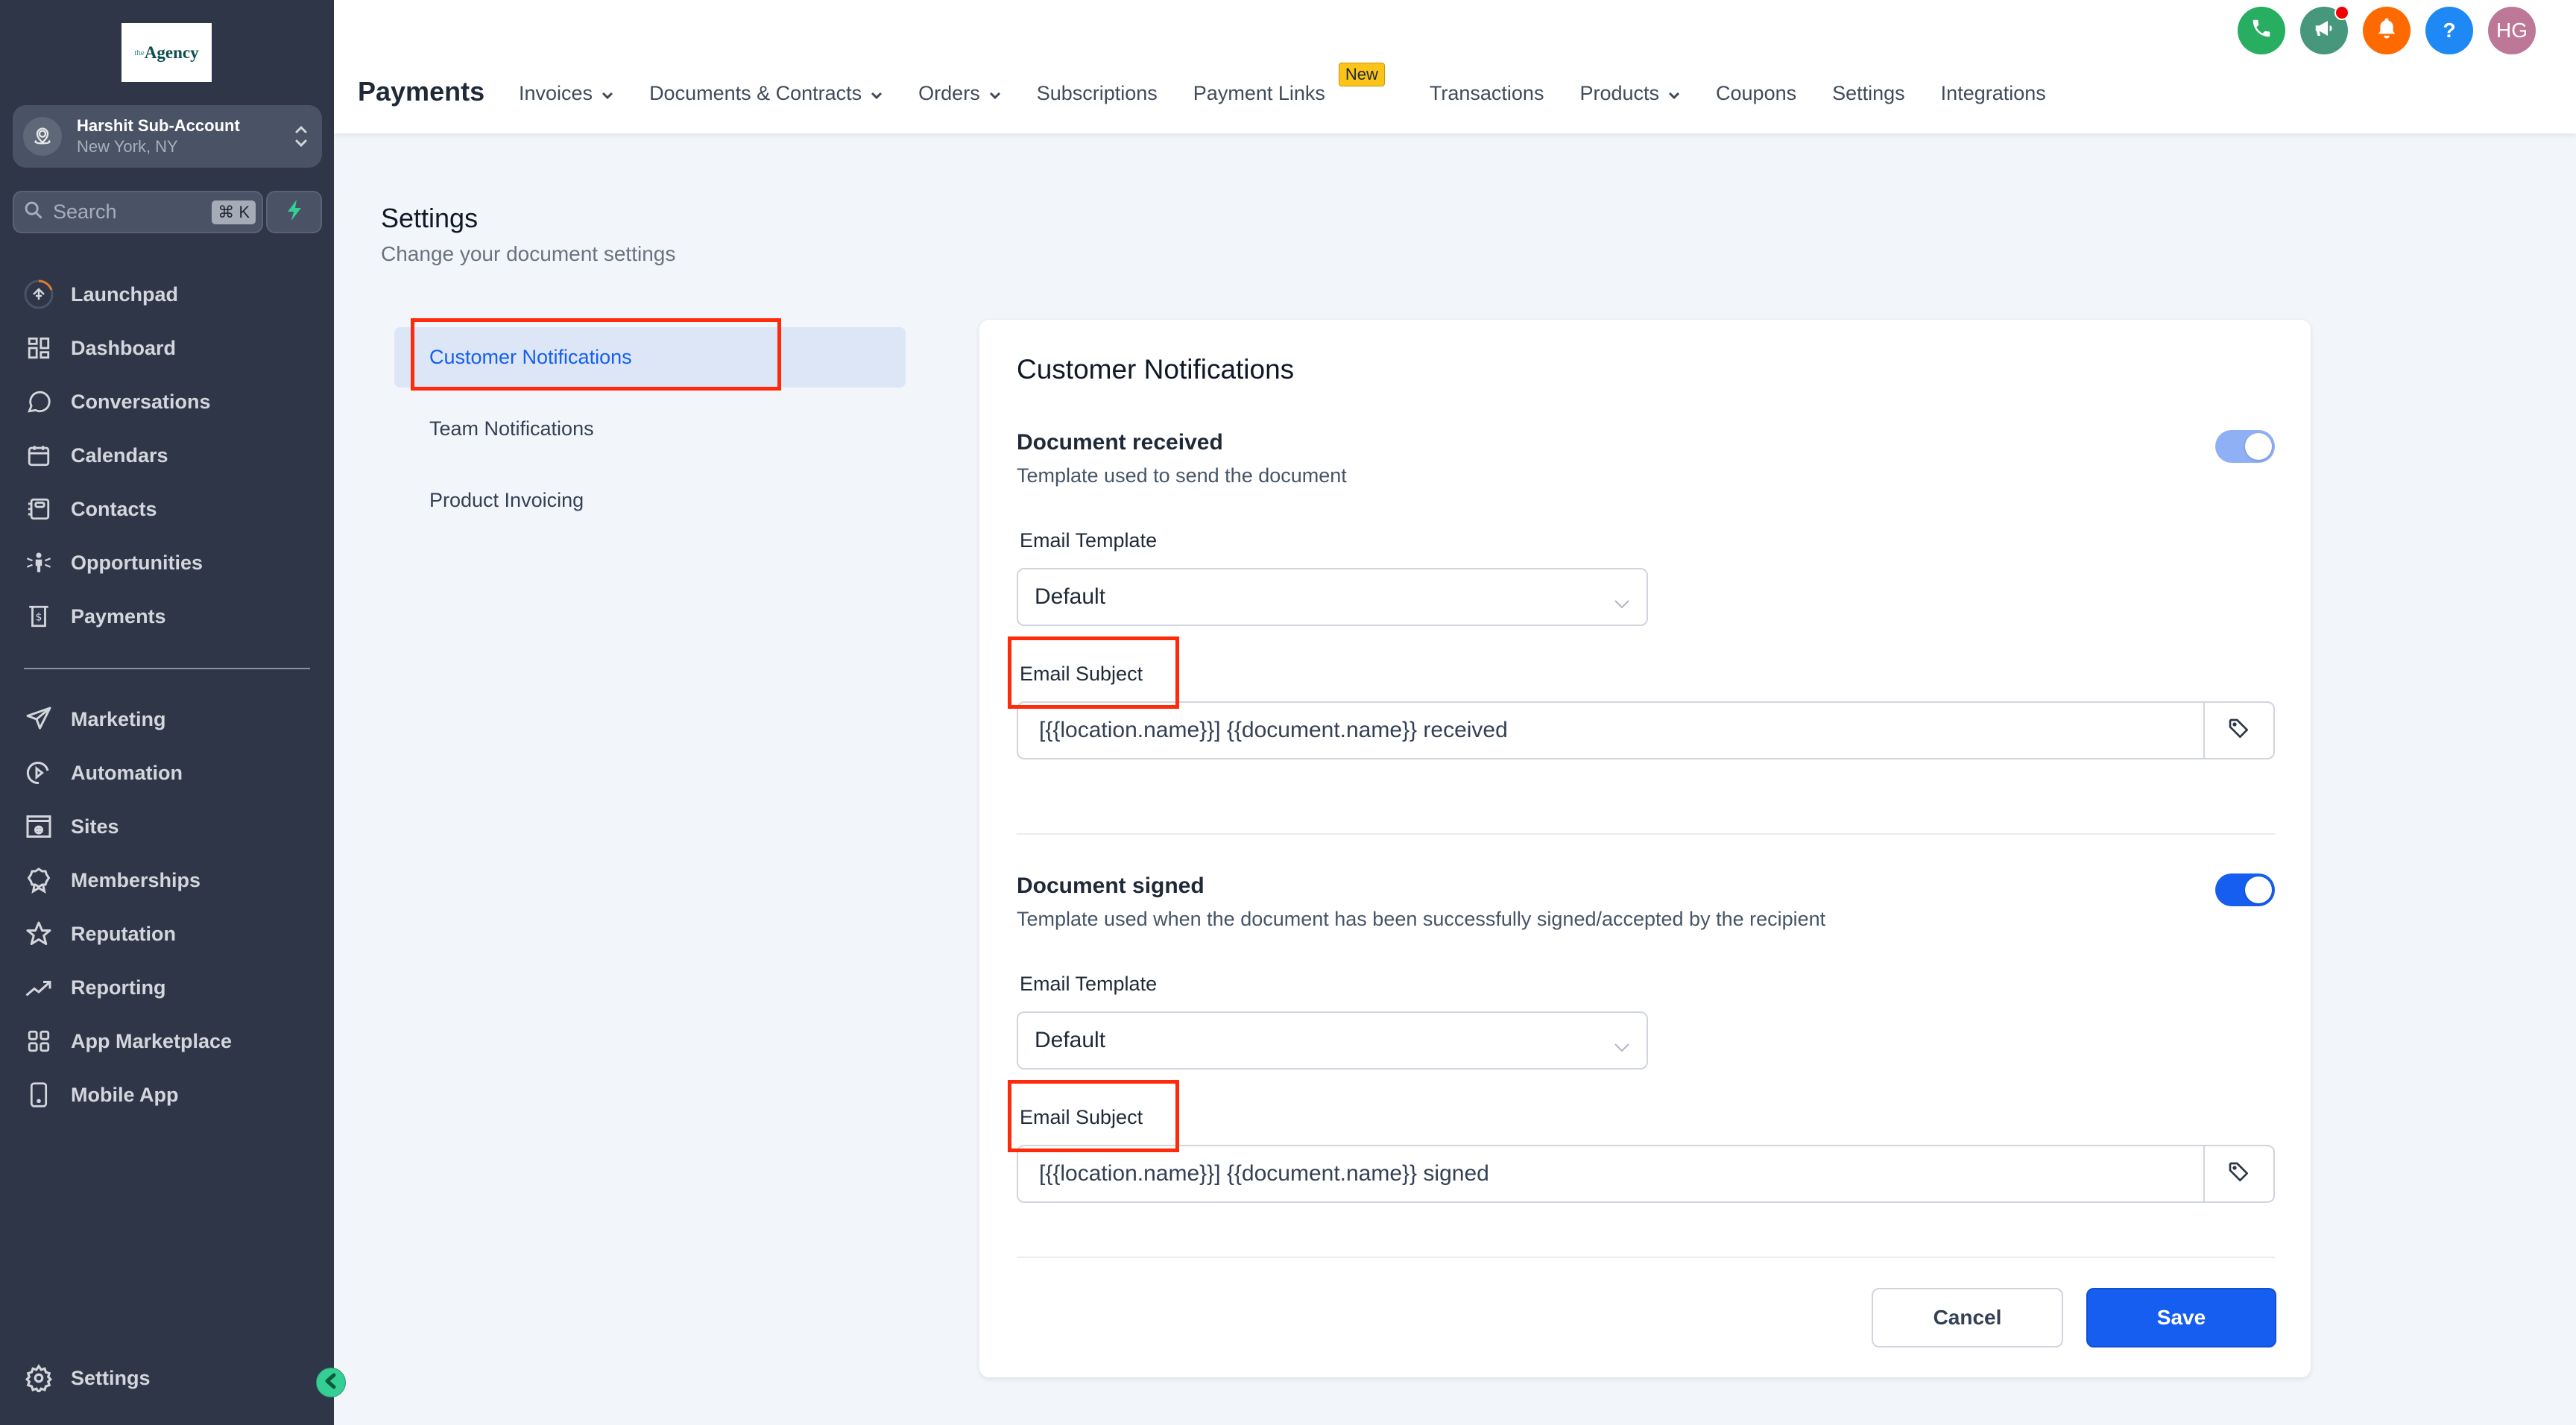  I want to click on settings-subtitle: Change your document settings, so click(528, 254).